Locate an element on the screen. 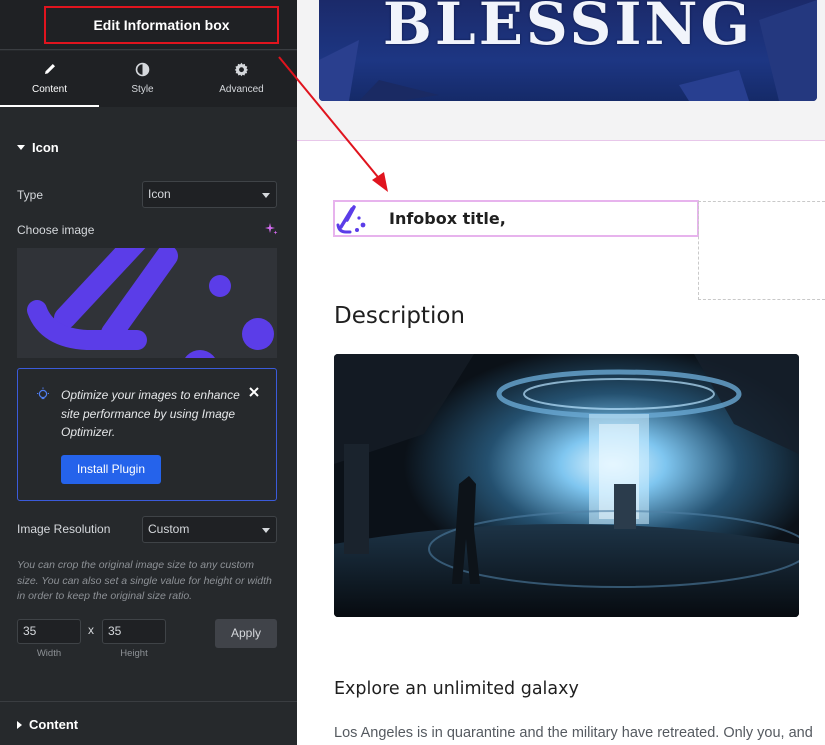 The height and width of the screenshot is (745, 825). tab-style-label: Style is located at coordinates (142, 89).